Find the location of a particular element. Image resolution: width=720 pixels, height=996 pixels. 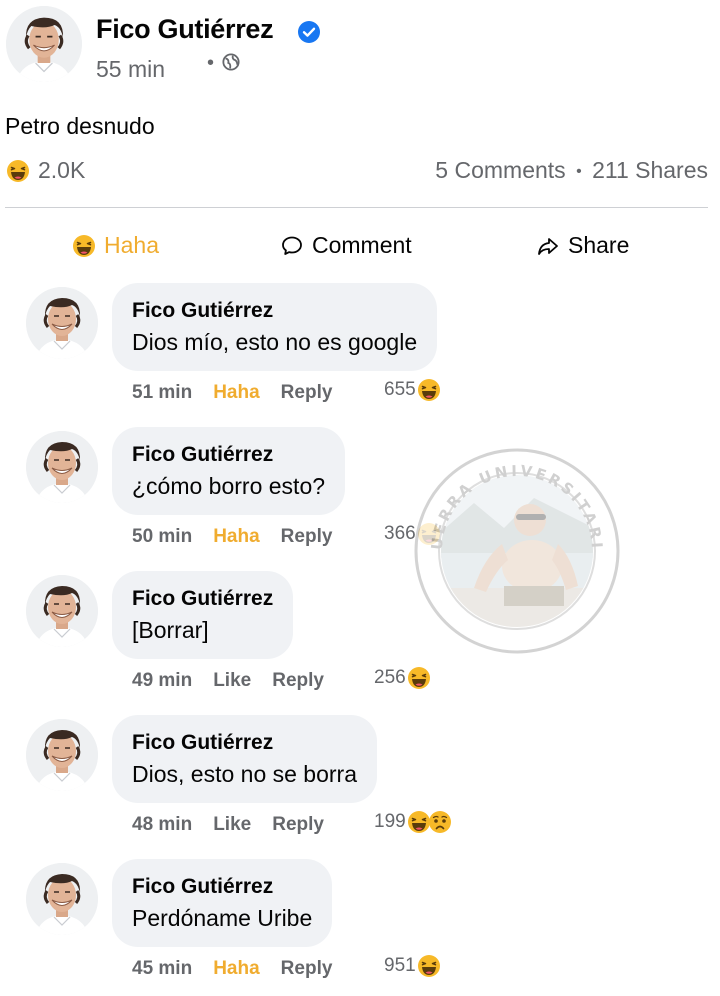

share-button: Share is located at coordinates (582, 245).